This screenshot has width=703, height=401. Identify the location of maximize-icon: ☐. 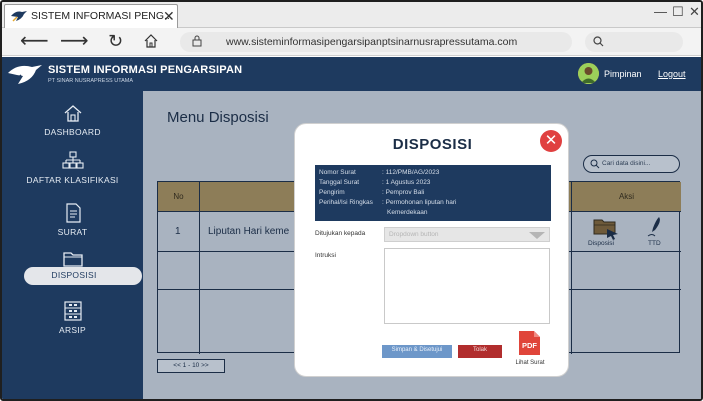
(678, 12).